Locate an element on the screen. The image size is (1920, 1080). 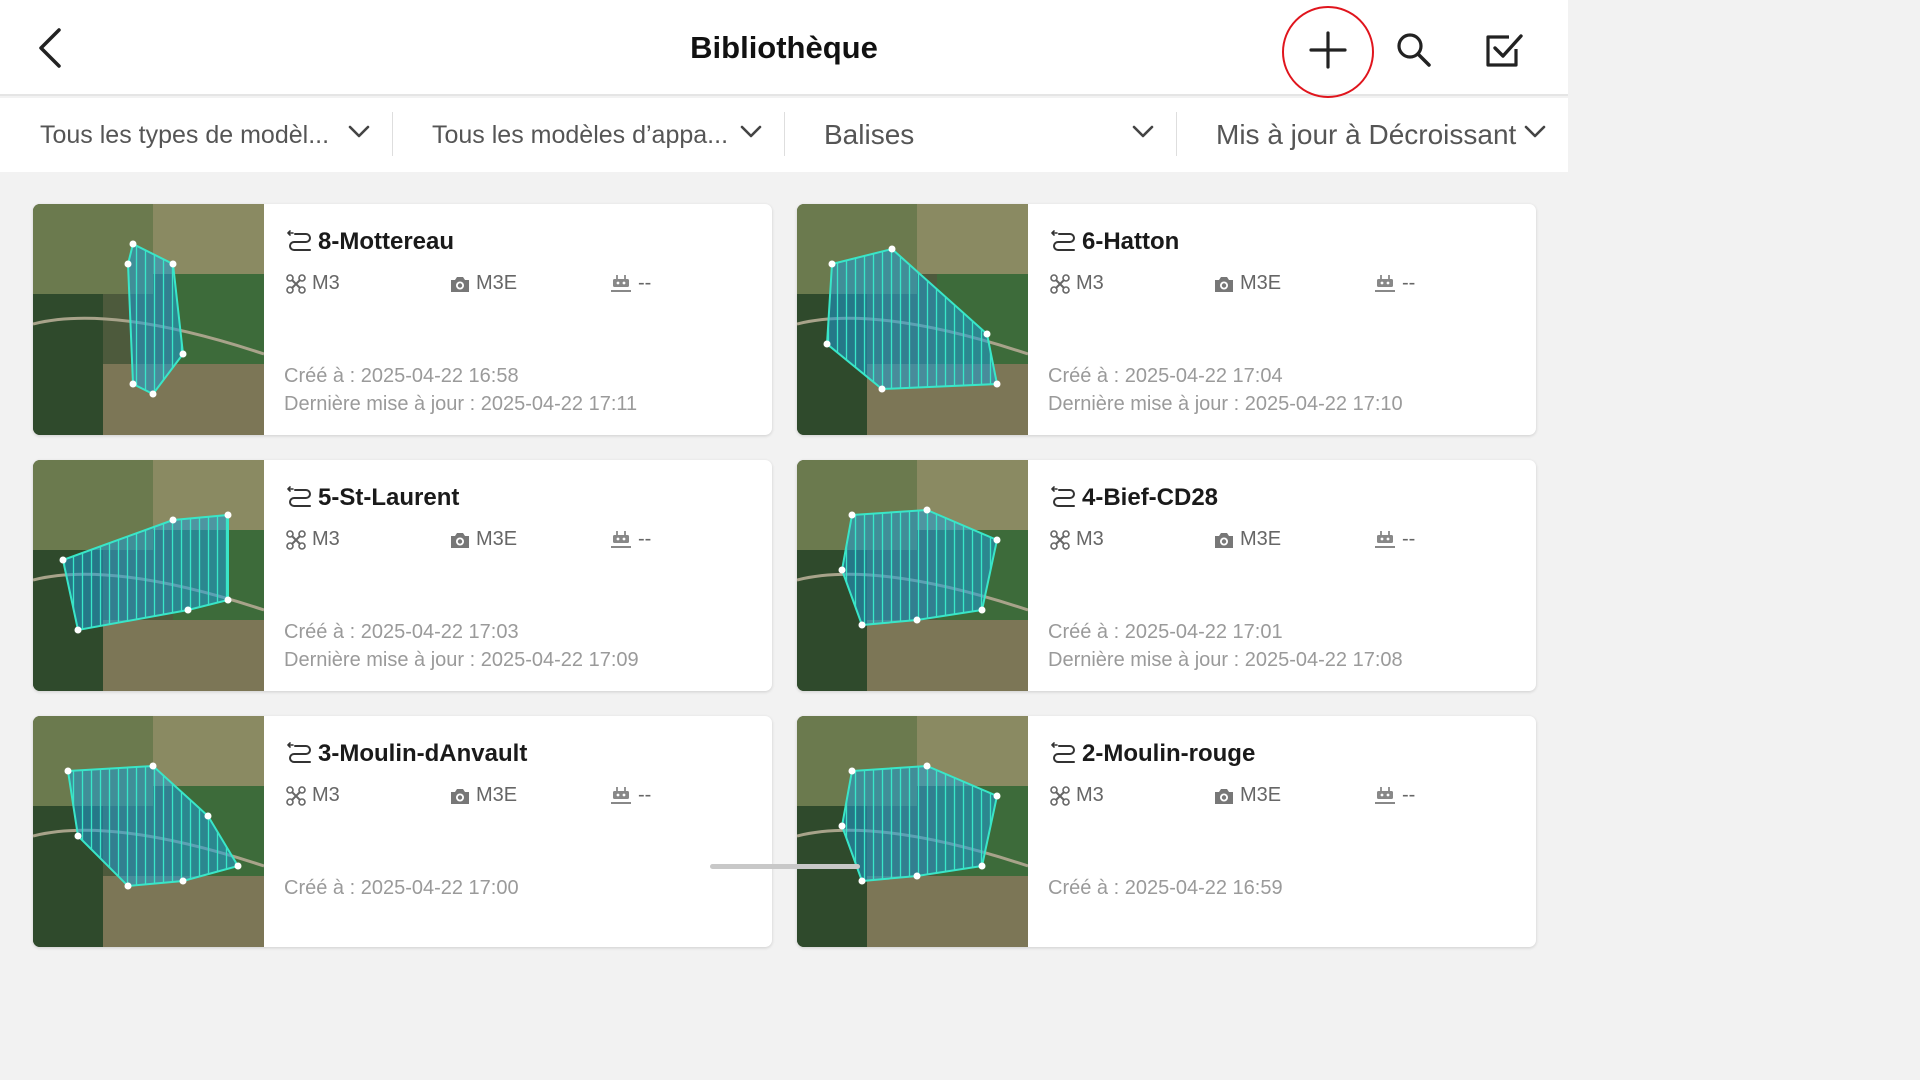
add-button is located at coordinates (1328, 50).